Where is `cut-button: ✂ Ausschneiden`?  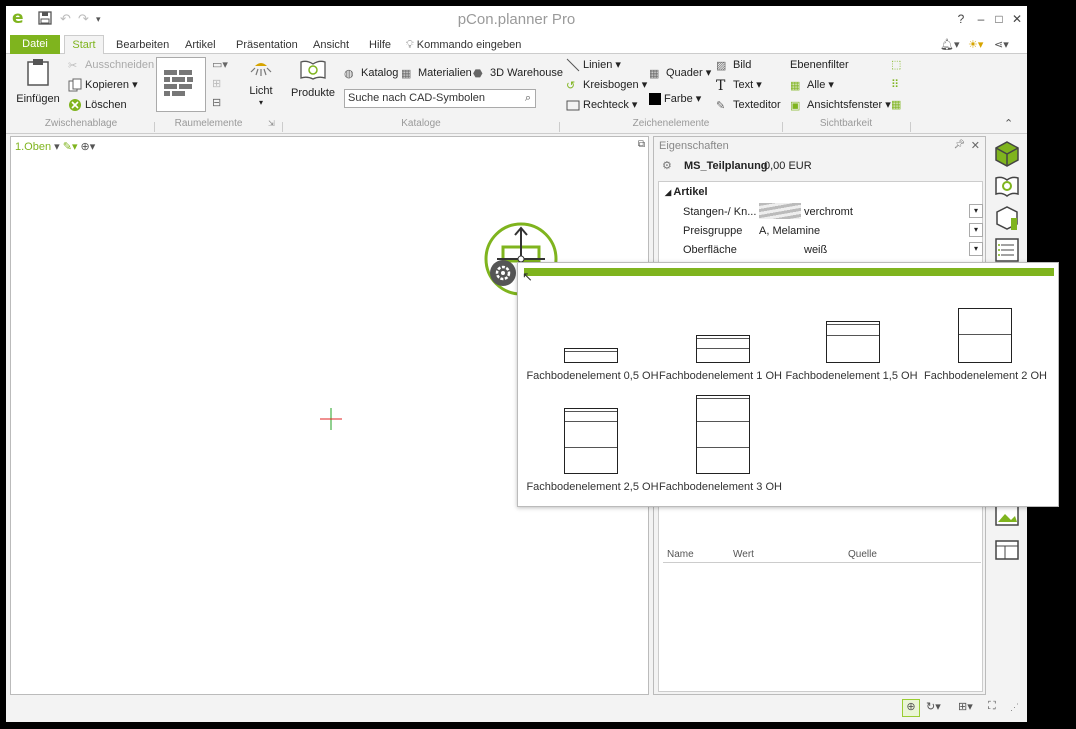 cut-button: ✂ Ausschneiden is located at coordinates (111, 65).